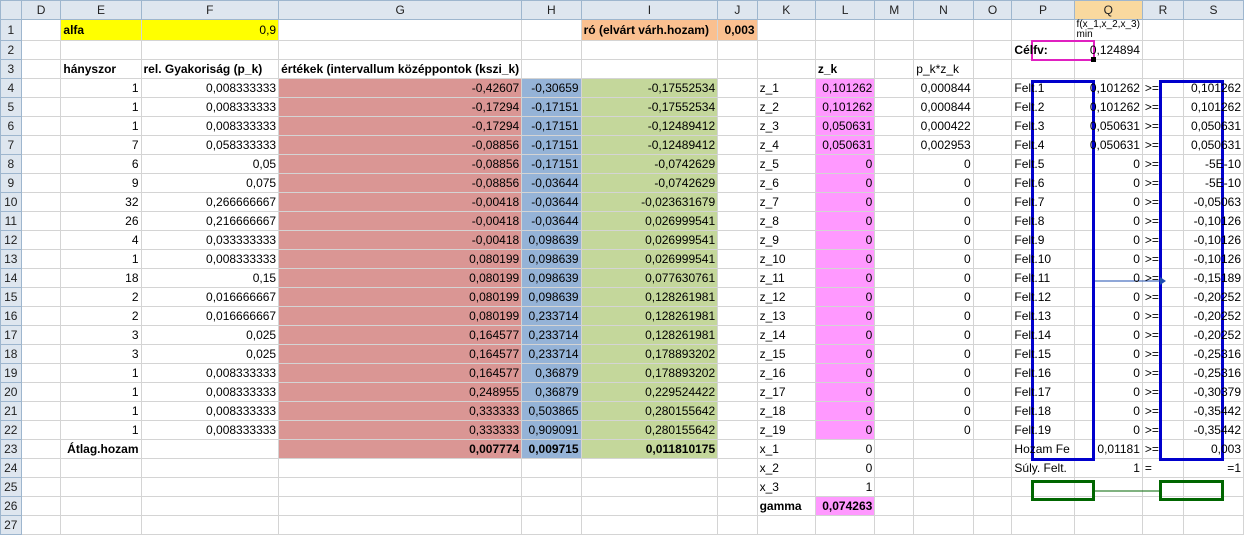  What do you see at coordinates (11, 373) in the screenshot?
I see `row-header-19: 19` at bounding box center [11, 373].